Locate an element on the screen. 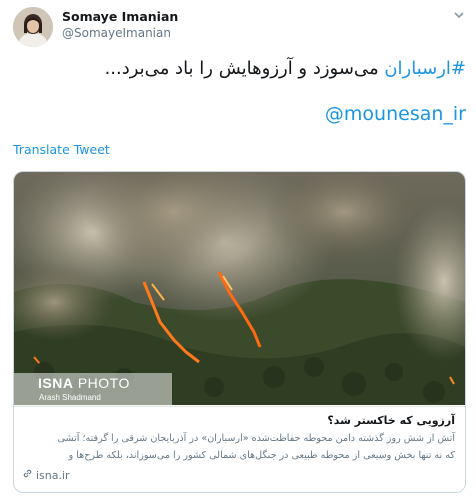  mention-link: @mounesan_ir is located at coordinates (395, 114).